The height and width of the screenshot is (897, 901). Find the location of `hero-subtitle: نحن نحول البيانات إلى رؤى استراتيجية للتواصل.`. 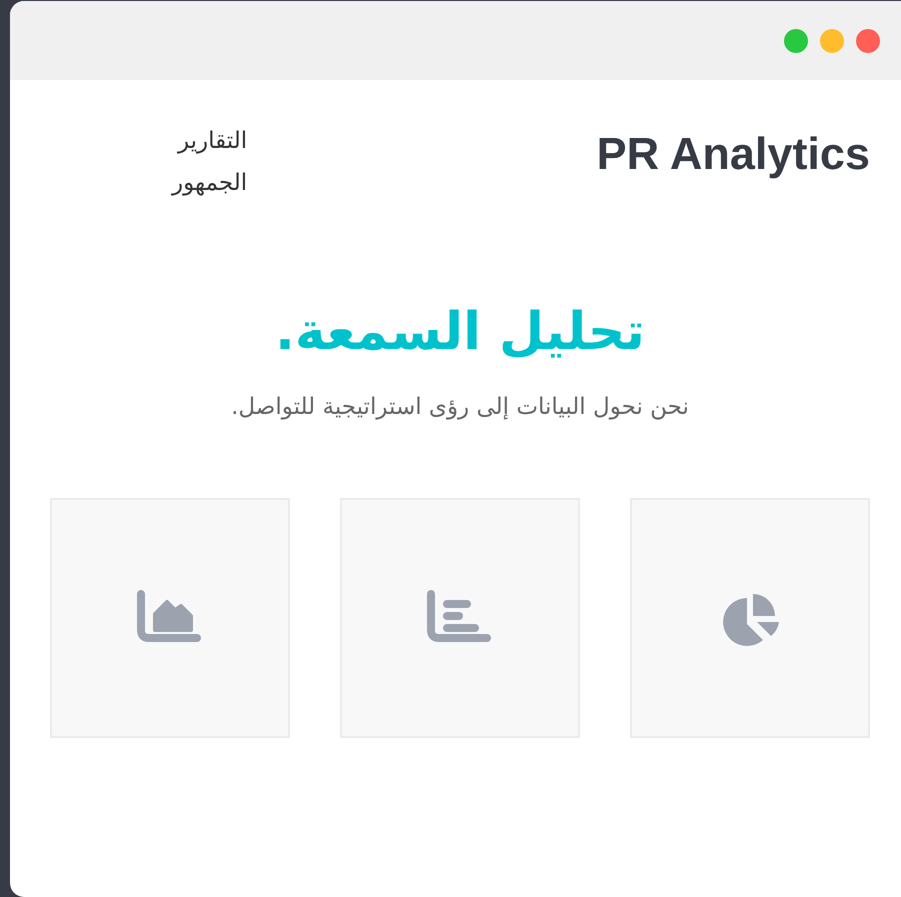

hero-subtitle: نحن نحول البيانات إلى رؤى استراتيجية للتواصل. is located at coordinates (460, 407).